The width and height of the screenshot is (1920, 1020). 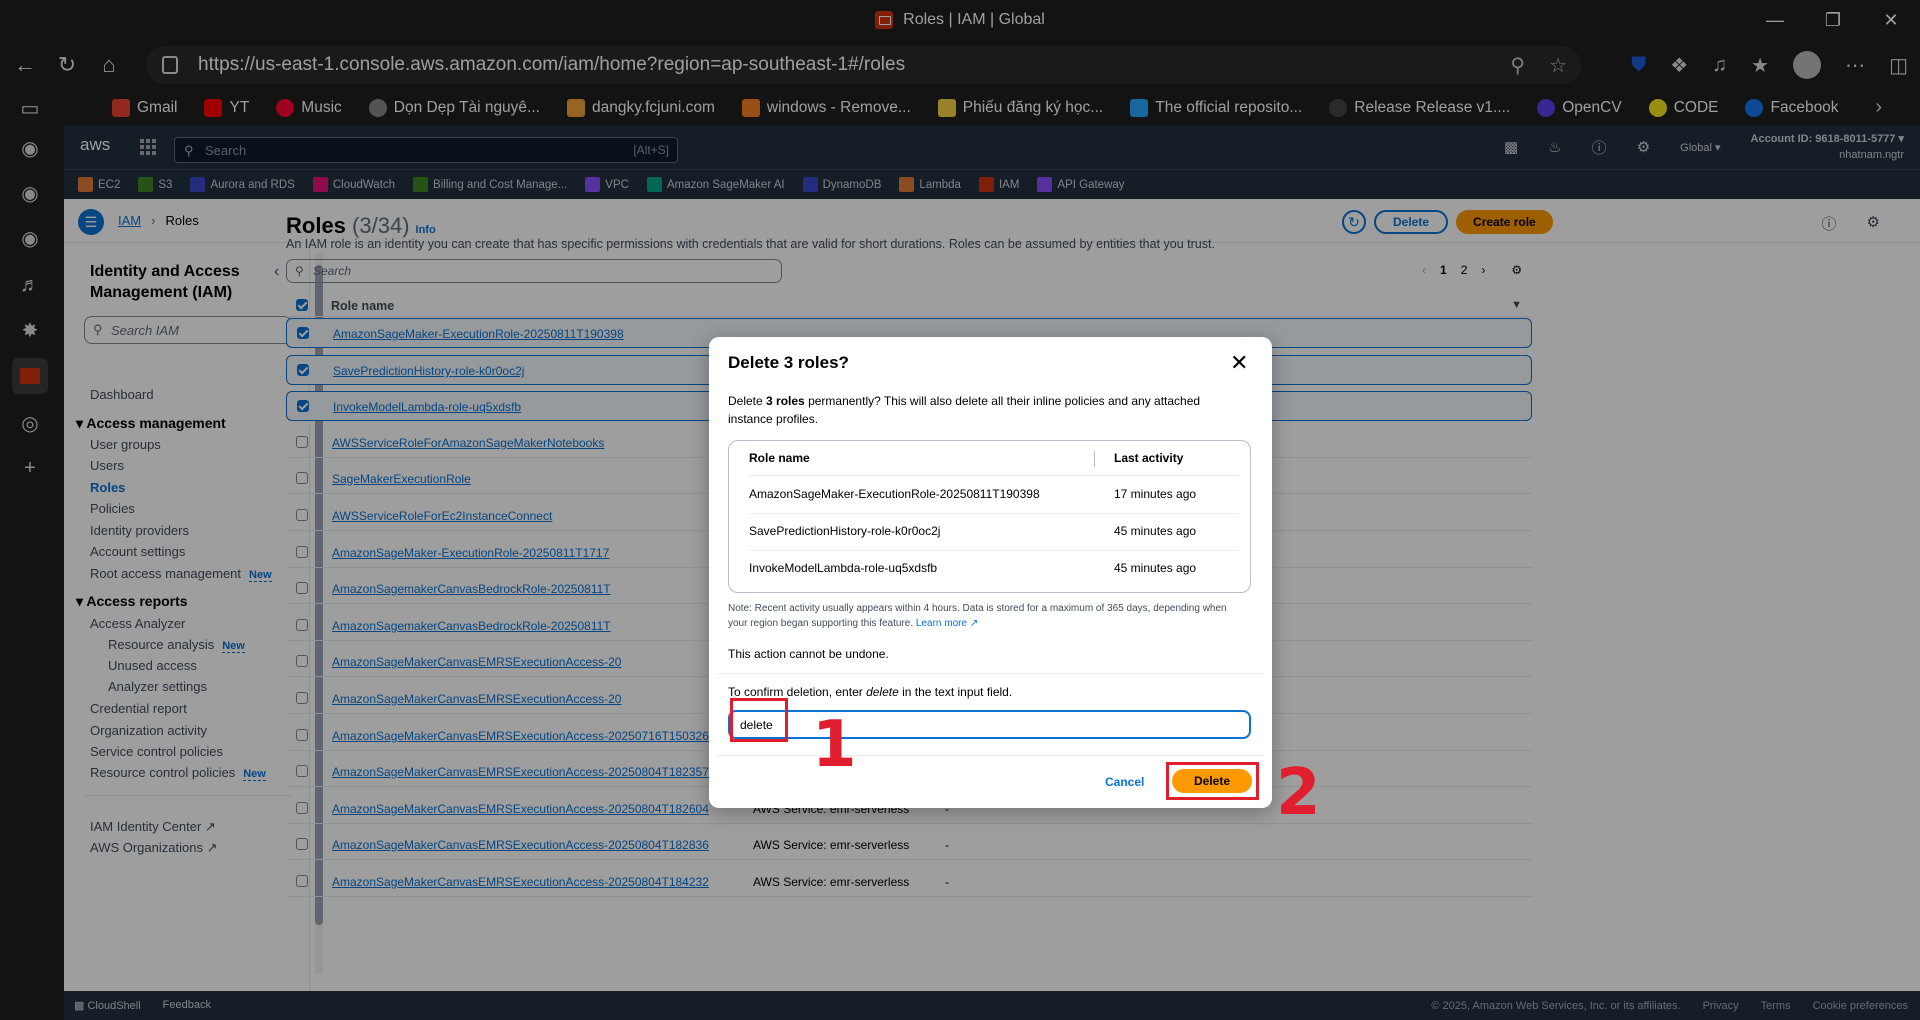 I want to click on col-role-name: Role name, so click(x=779, y=458).